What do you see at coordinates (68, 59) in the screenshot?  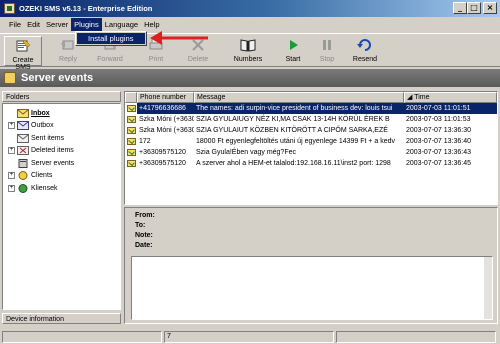 I see `reply-label: Reply` at bounding box center [68, 59].